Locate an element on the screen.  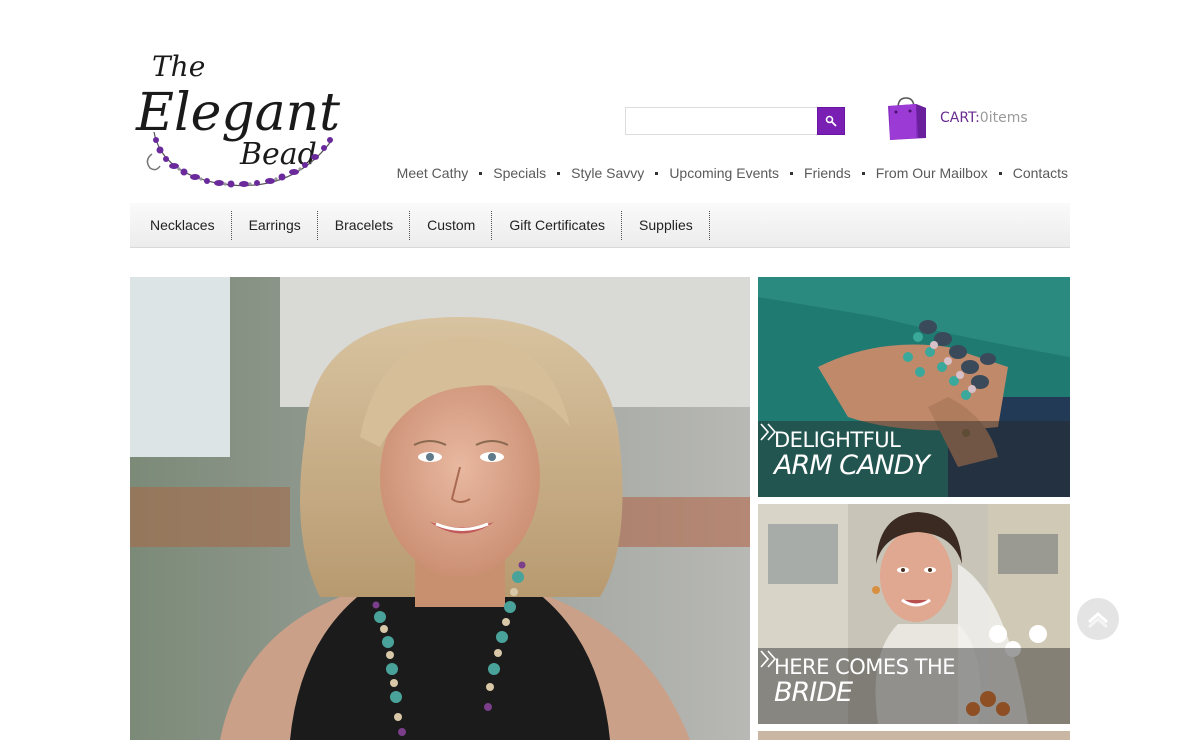
promo-line2: BRIDE is located at coordinates (813, 692).